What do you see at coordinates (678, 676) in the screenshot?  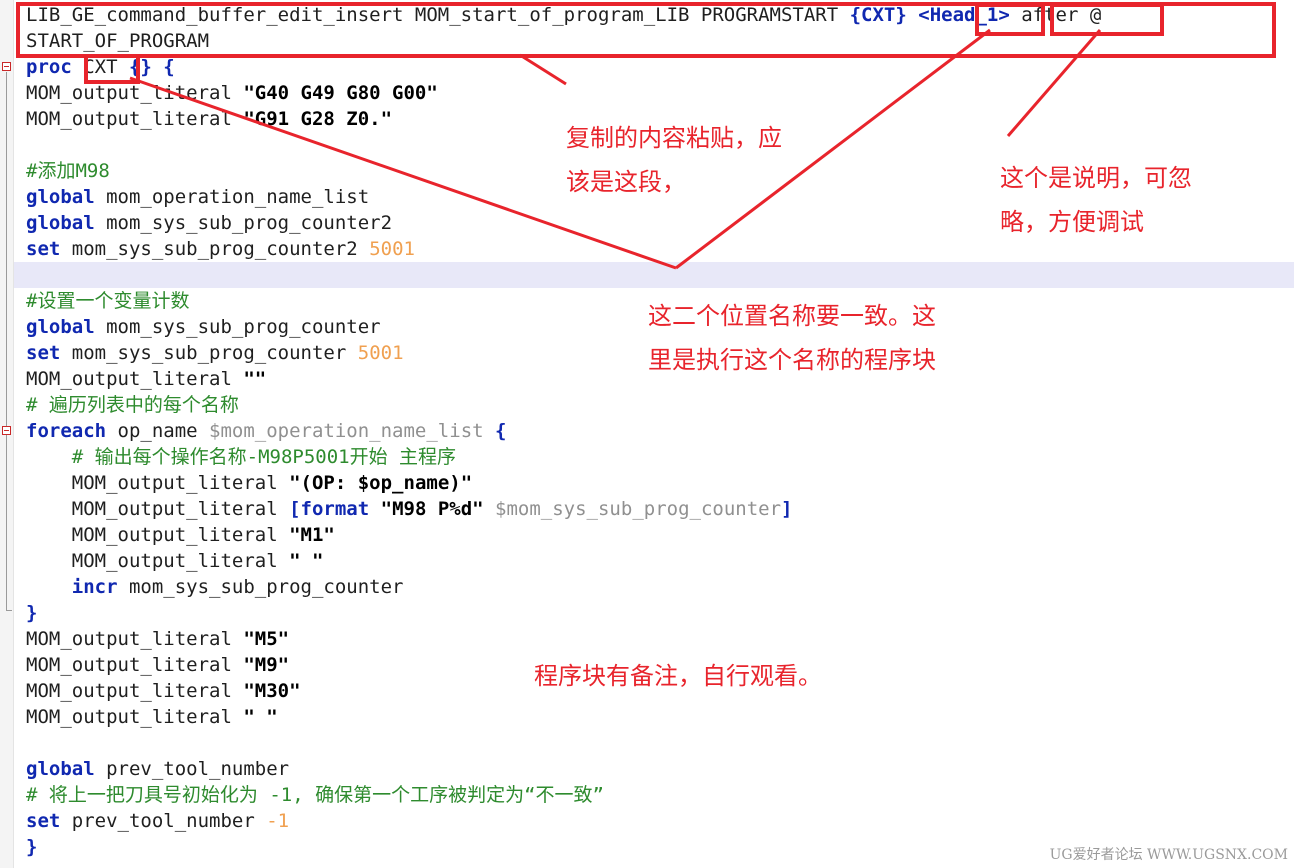 I see `note-block-comments: 程序块有备注，自行观看。` at bounding box center [678, 676].